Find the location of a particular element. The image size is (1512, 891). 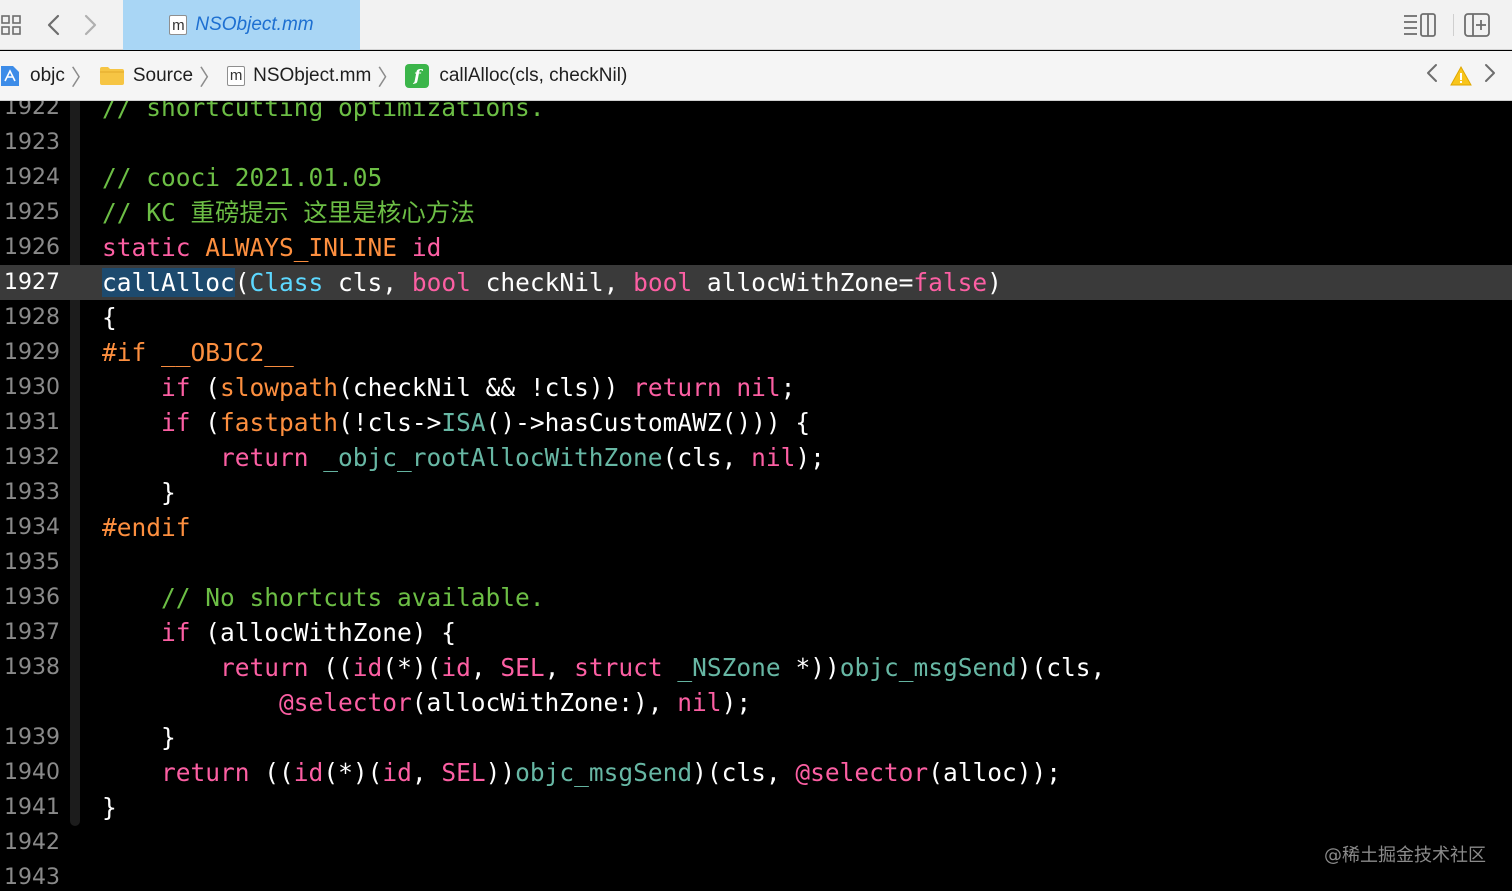

code-token: )(cls, is located at coordinates (744, 772).